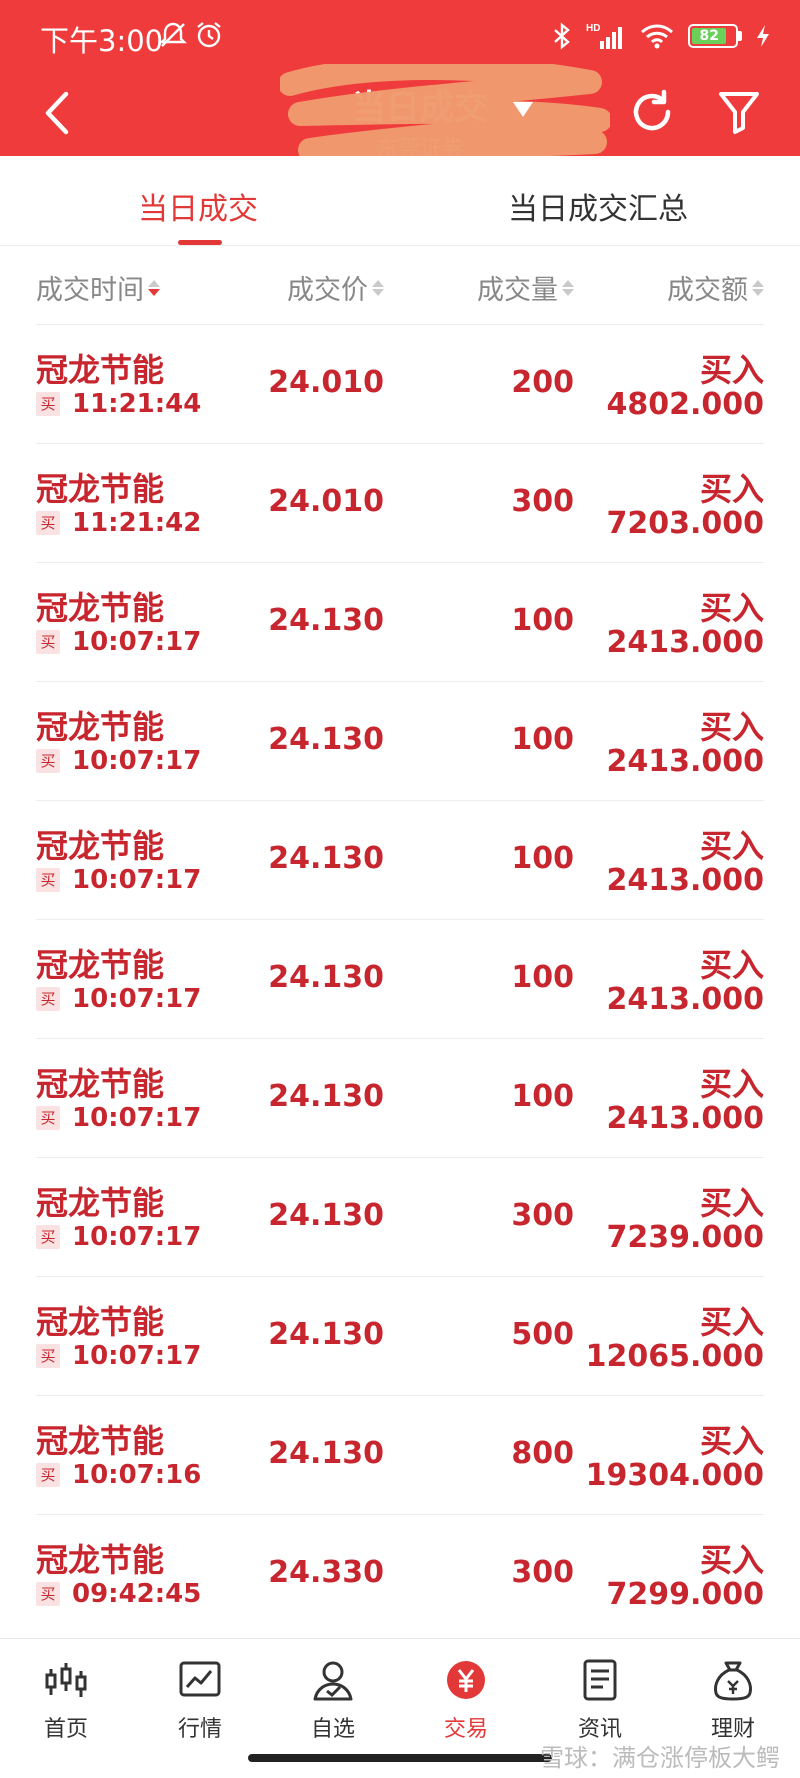 The image size is (800, 1778). Describe the element at coordinates (733, 1681) in the screenshot. I see `money-bag-icon` at that location.